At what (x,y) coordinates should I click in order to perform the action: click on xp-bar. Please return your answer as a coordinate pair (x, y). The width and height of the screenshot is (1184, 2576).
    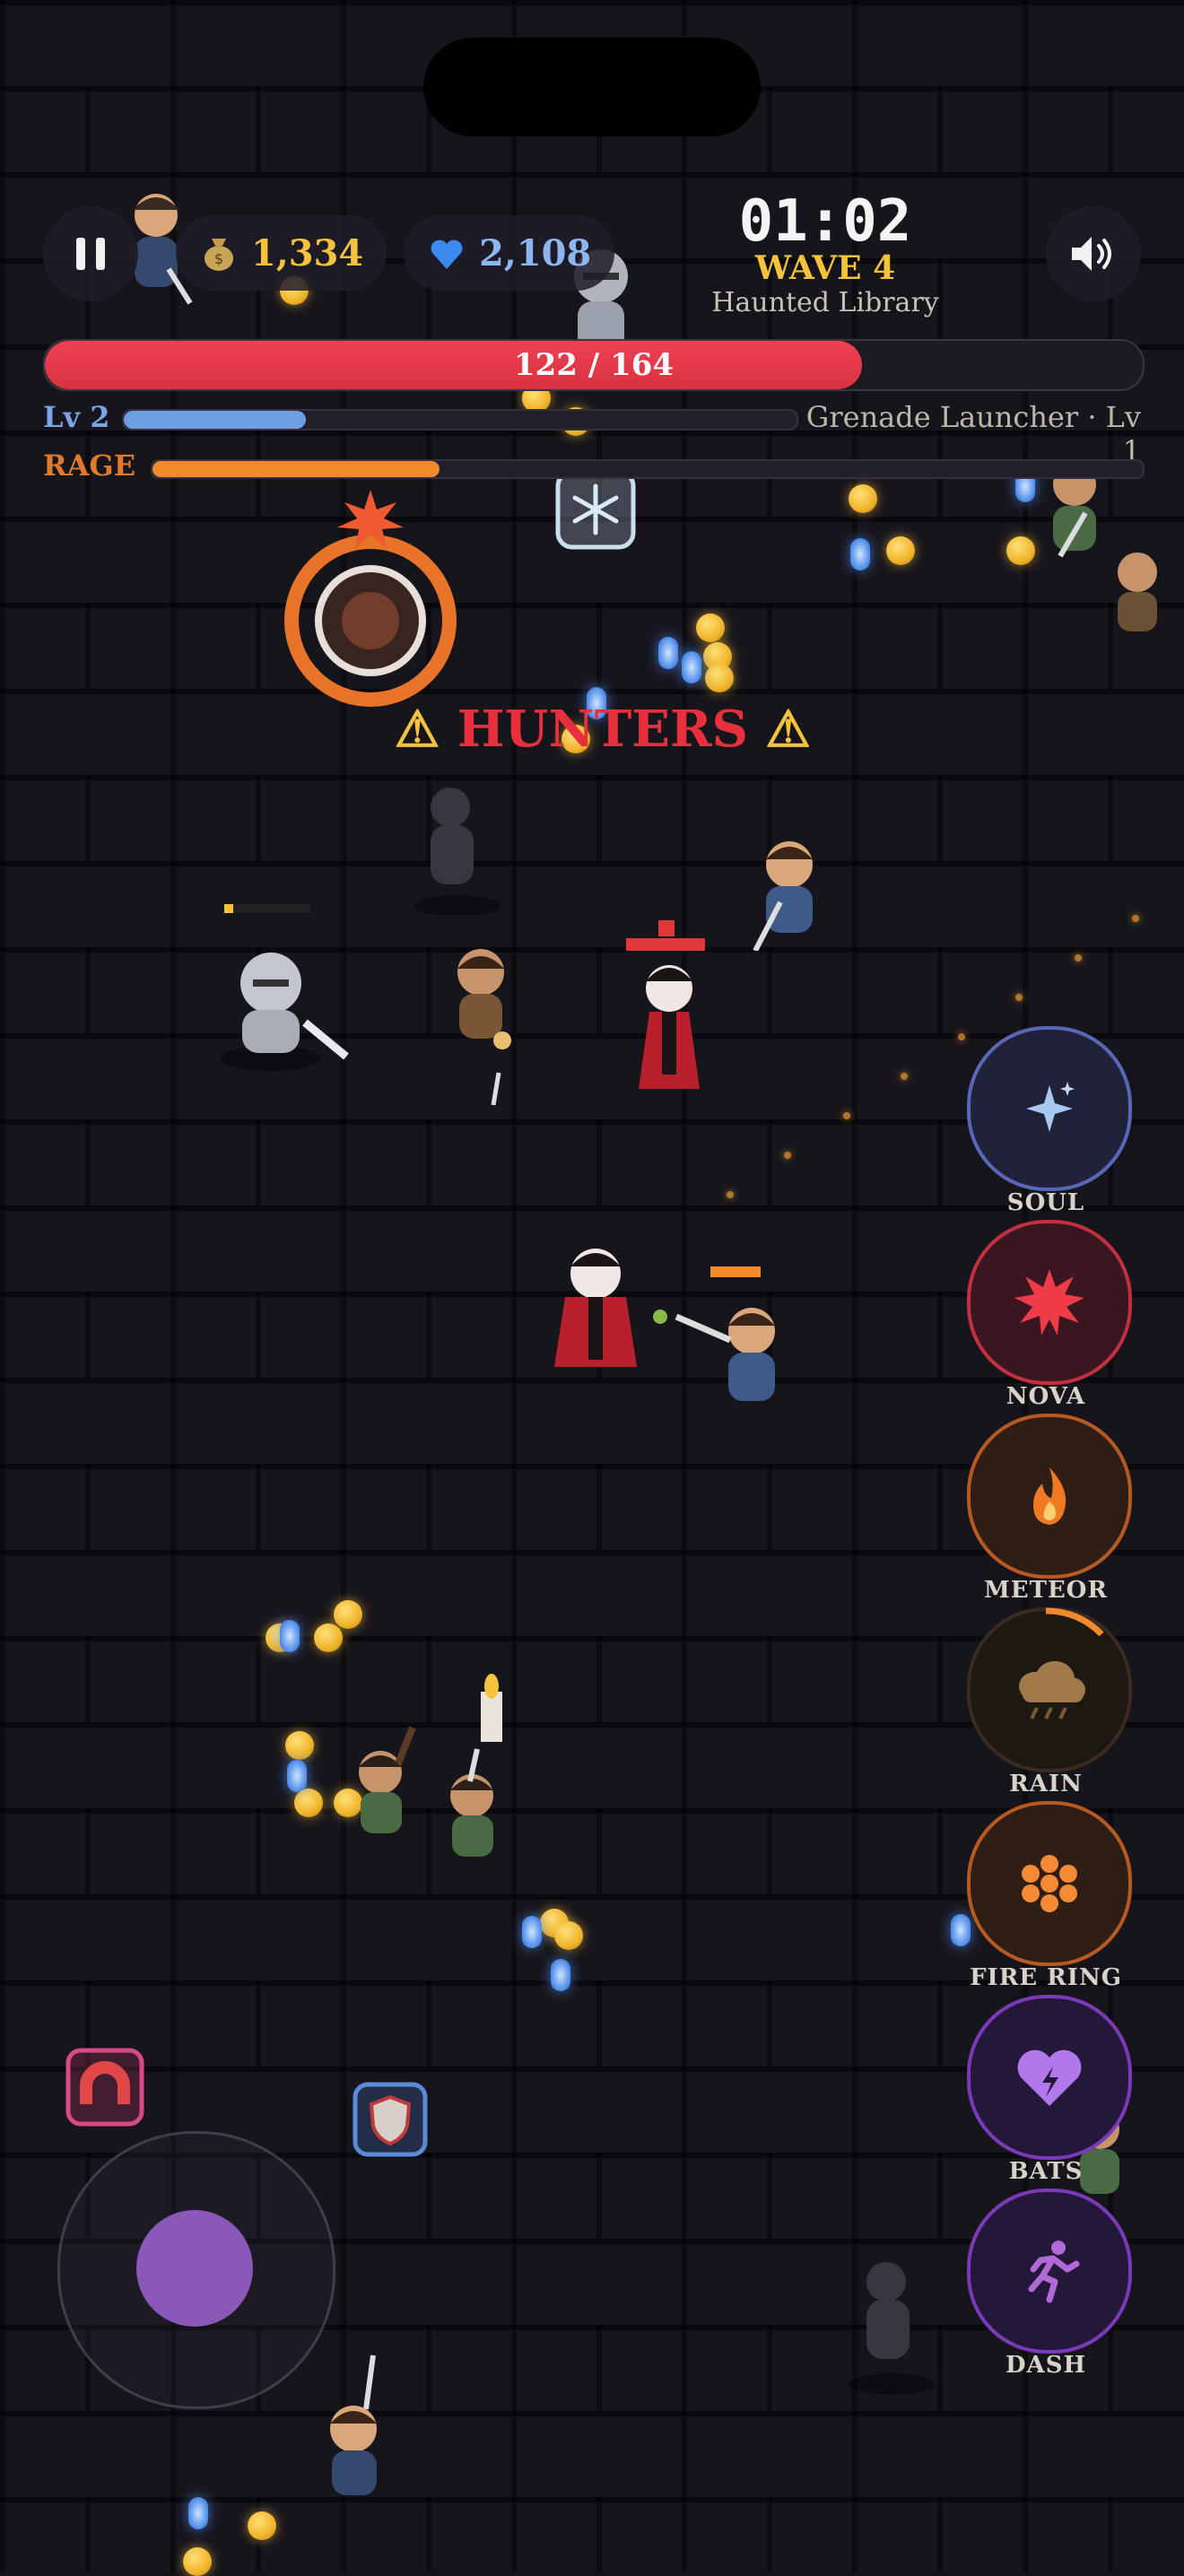
    Looking at the image, I should click on (460, 420).